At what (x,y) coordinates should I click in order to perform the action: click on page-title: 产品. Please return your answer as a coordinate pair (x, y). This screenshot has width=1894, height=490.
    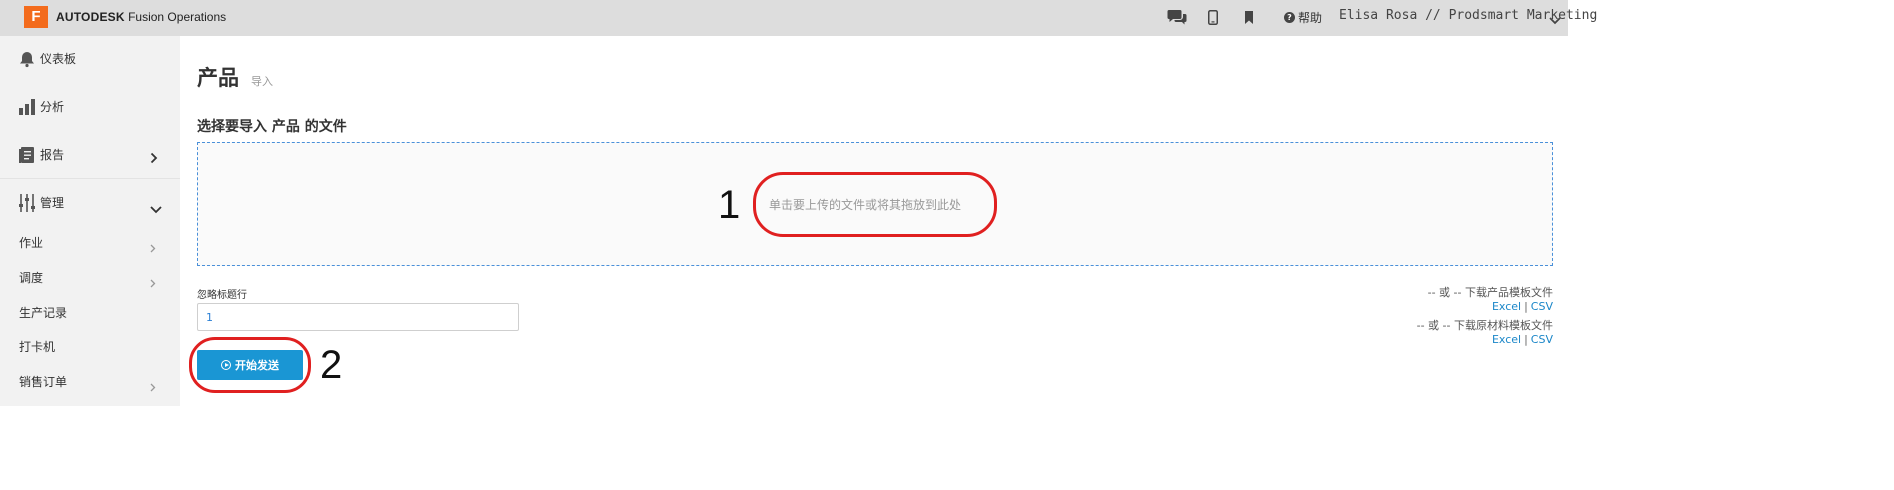
    Looking at the image, I should click on (218, 78).